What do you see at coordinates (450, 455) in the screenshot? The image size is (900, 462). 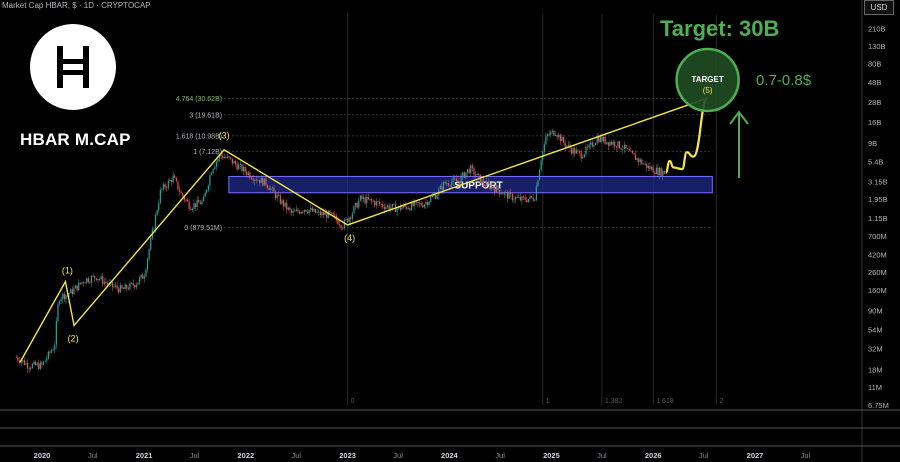 I see `x-tick-label: 2024` at bounding box center [450, 455].